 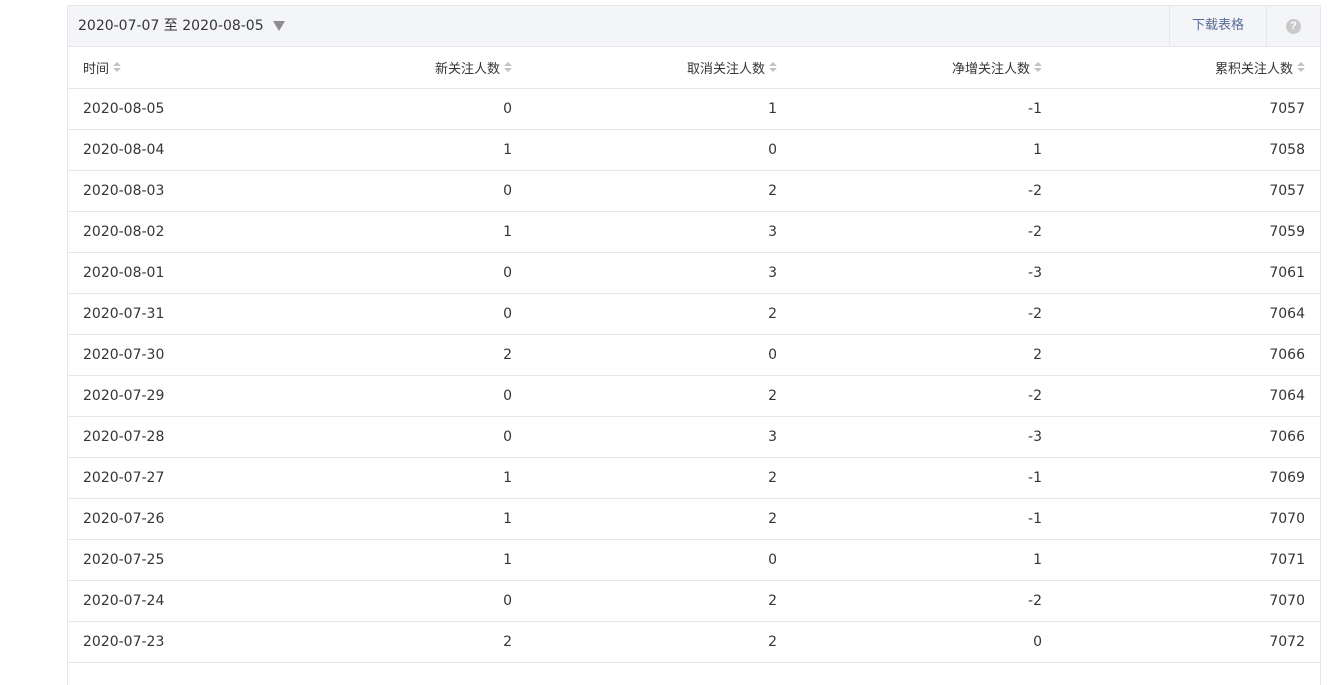 What do you see at coordinates (644, 109) in the screenshot?
I see `cell-unfollows: 1` at bounding box center [644, 109].